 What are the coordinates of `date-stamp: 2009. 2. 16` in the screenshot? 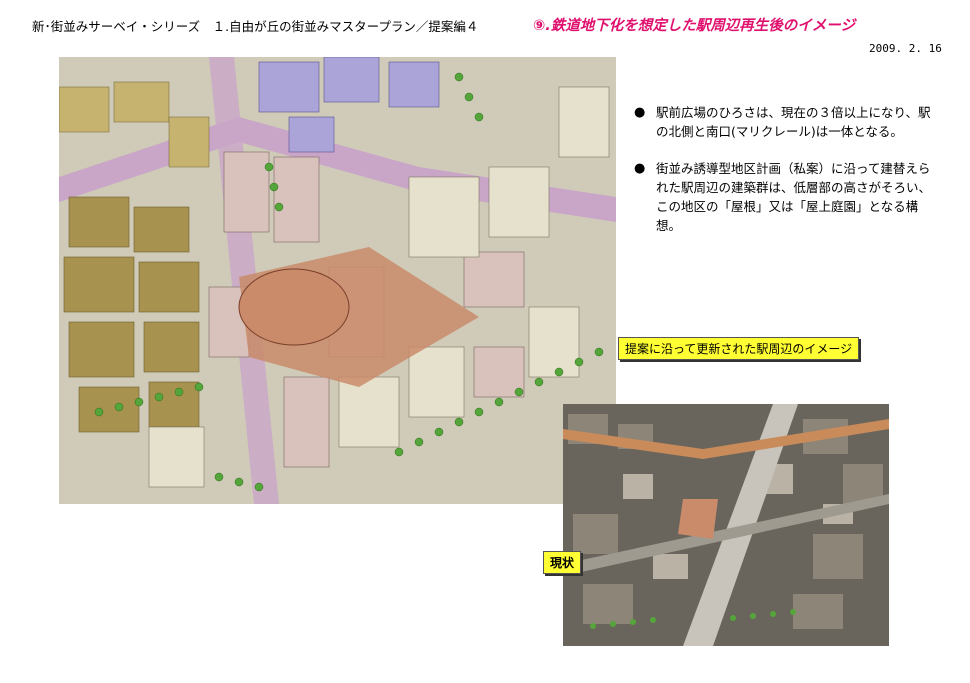 It's located at (905, 48).